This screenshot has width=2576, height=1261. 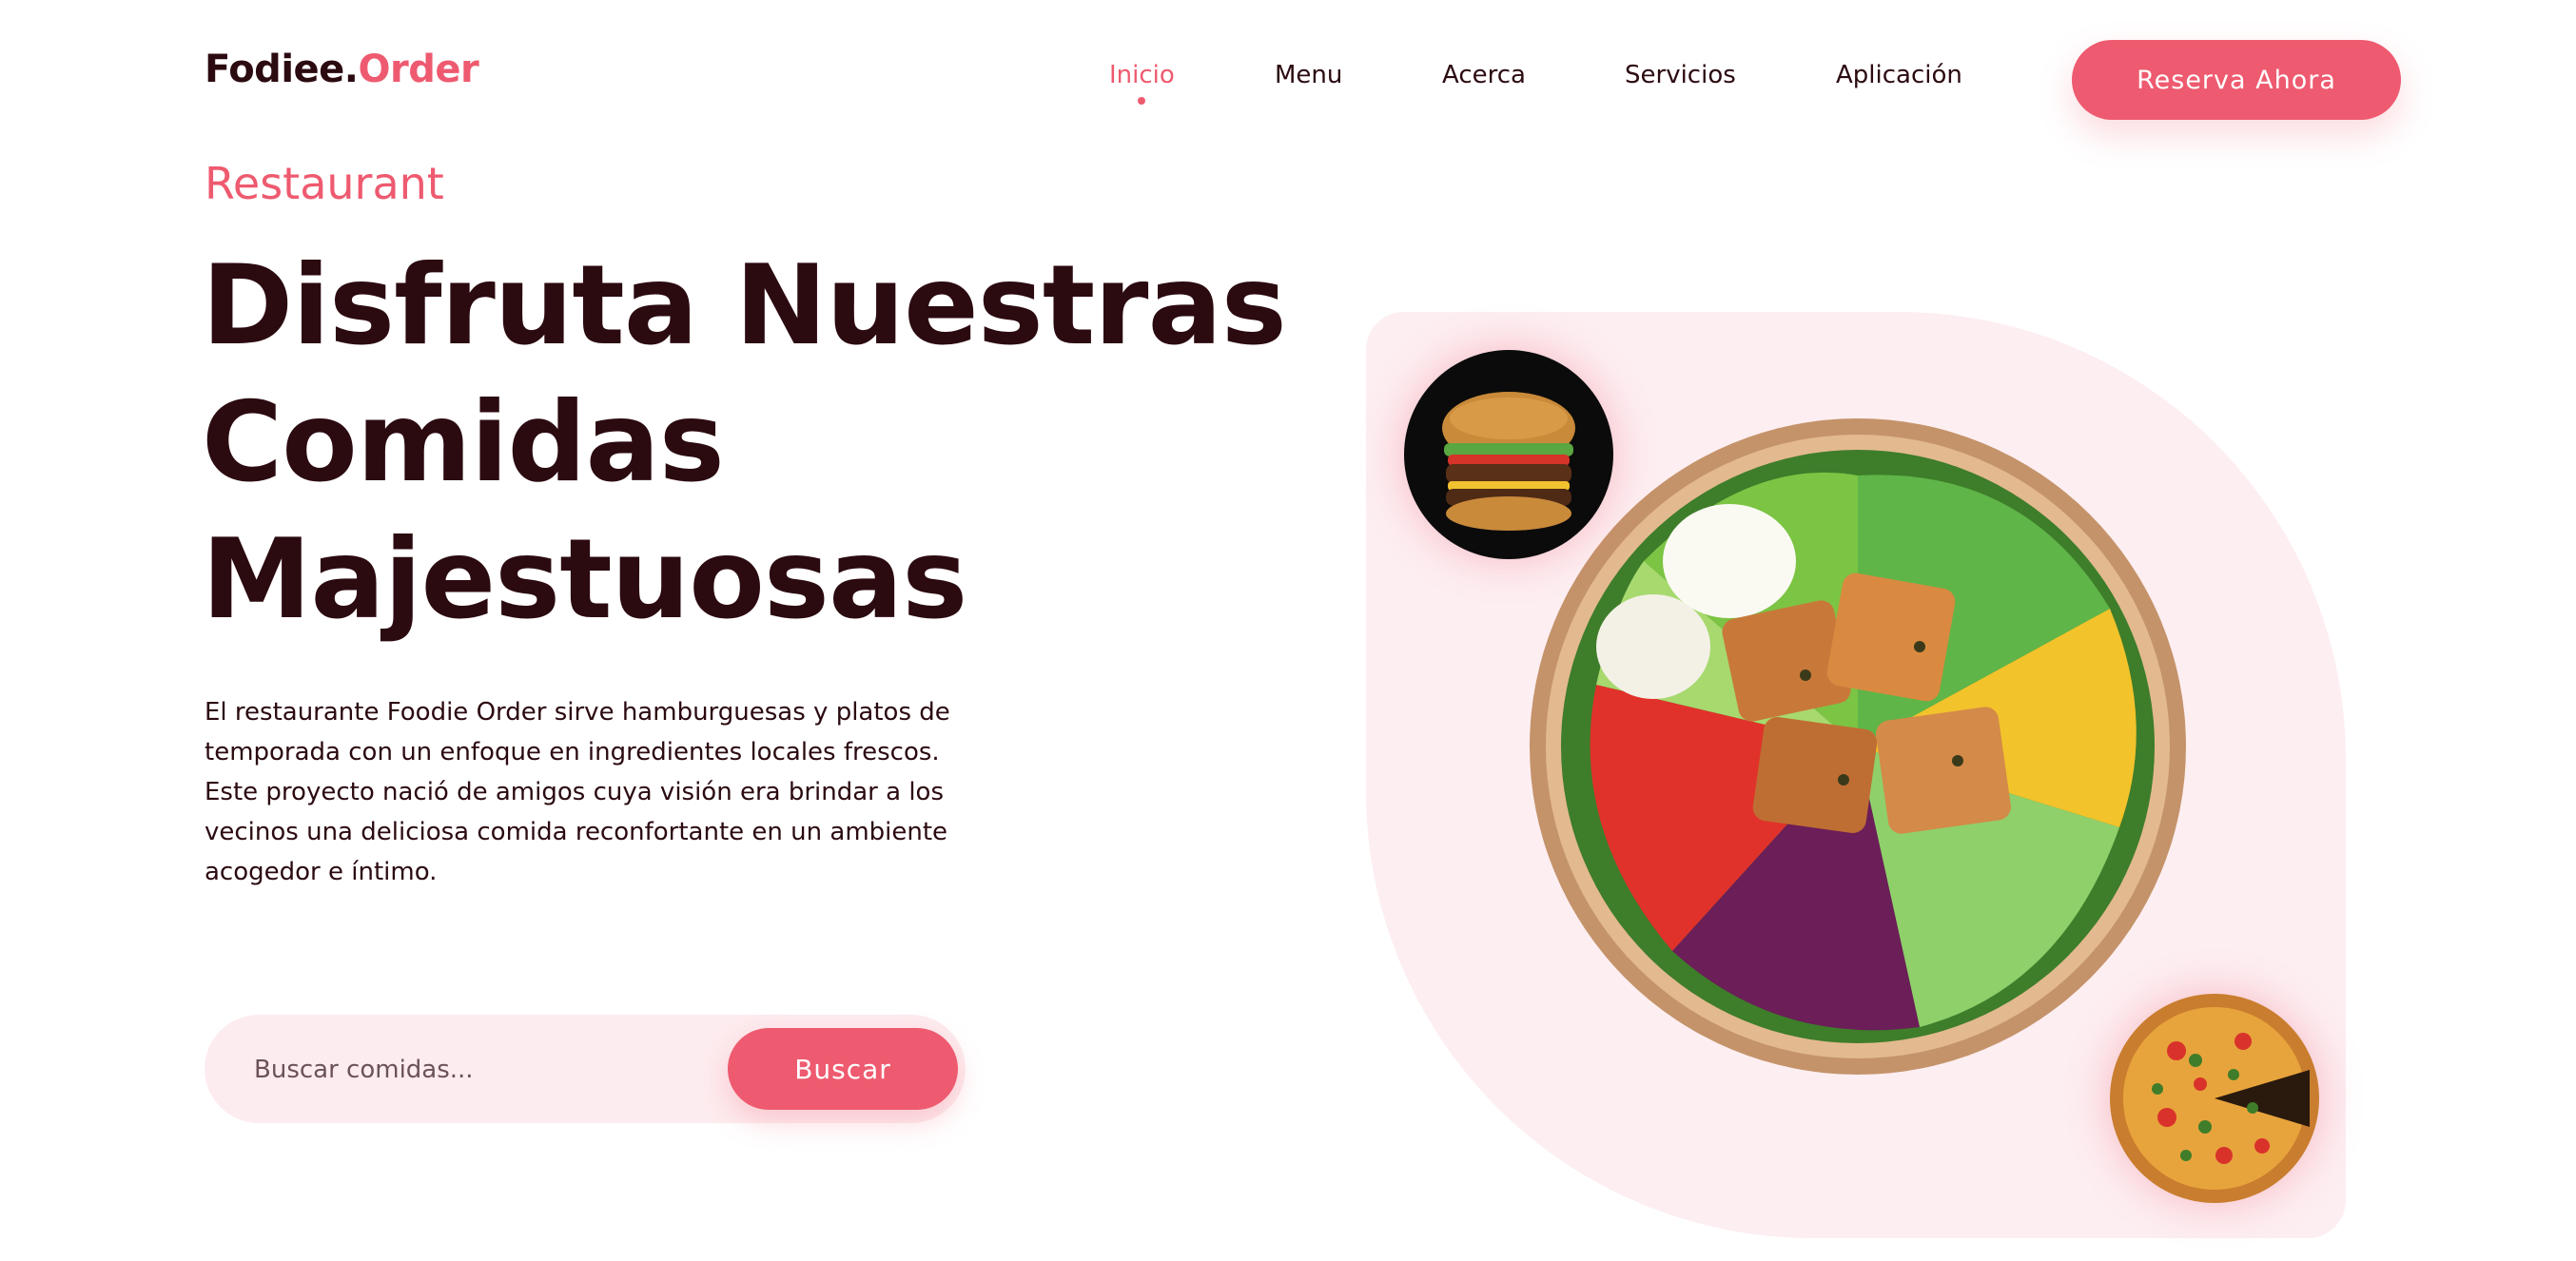 I want to click on search-bar: Buscar, so click(x=586, y=1069).